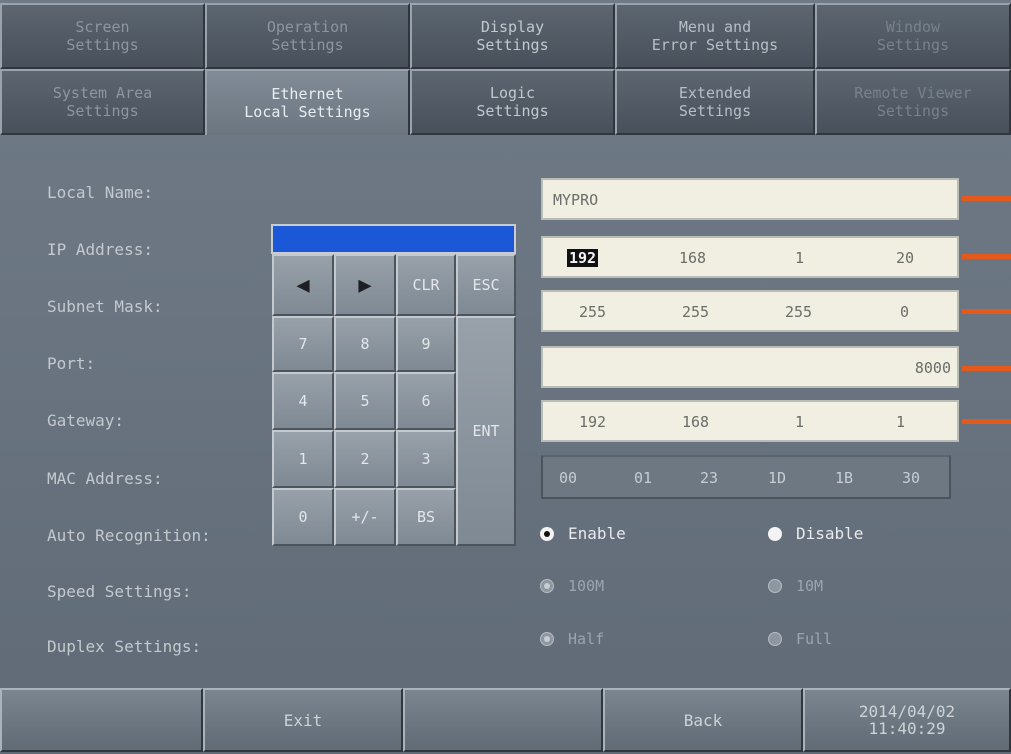 The width and height of the screenshot is (1011, 754). What do you see at coordinates (750, 257) in the screenshot?
I see `ip-address-field: 192 168 1 20` at bounding box center [750, 257].